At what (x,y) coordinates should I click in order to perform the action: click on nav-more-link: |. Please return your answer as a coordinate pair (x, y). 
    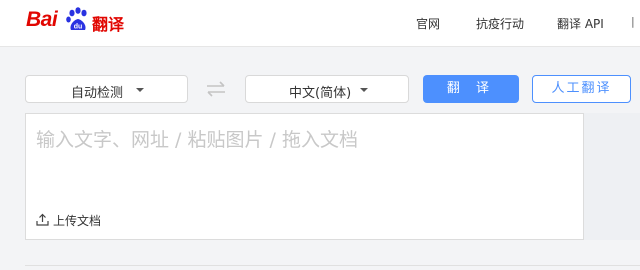
    Looking at the image, I should click on (633, 21).